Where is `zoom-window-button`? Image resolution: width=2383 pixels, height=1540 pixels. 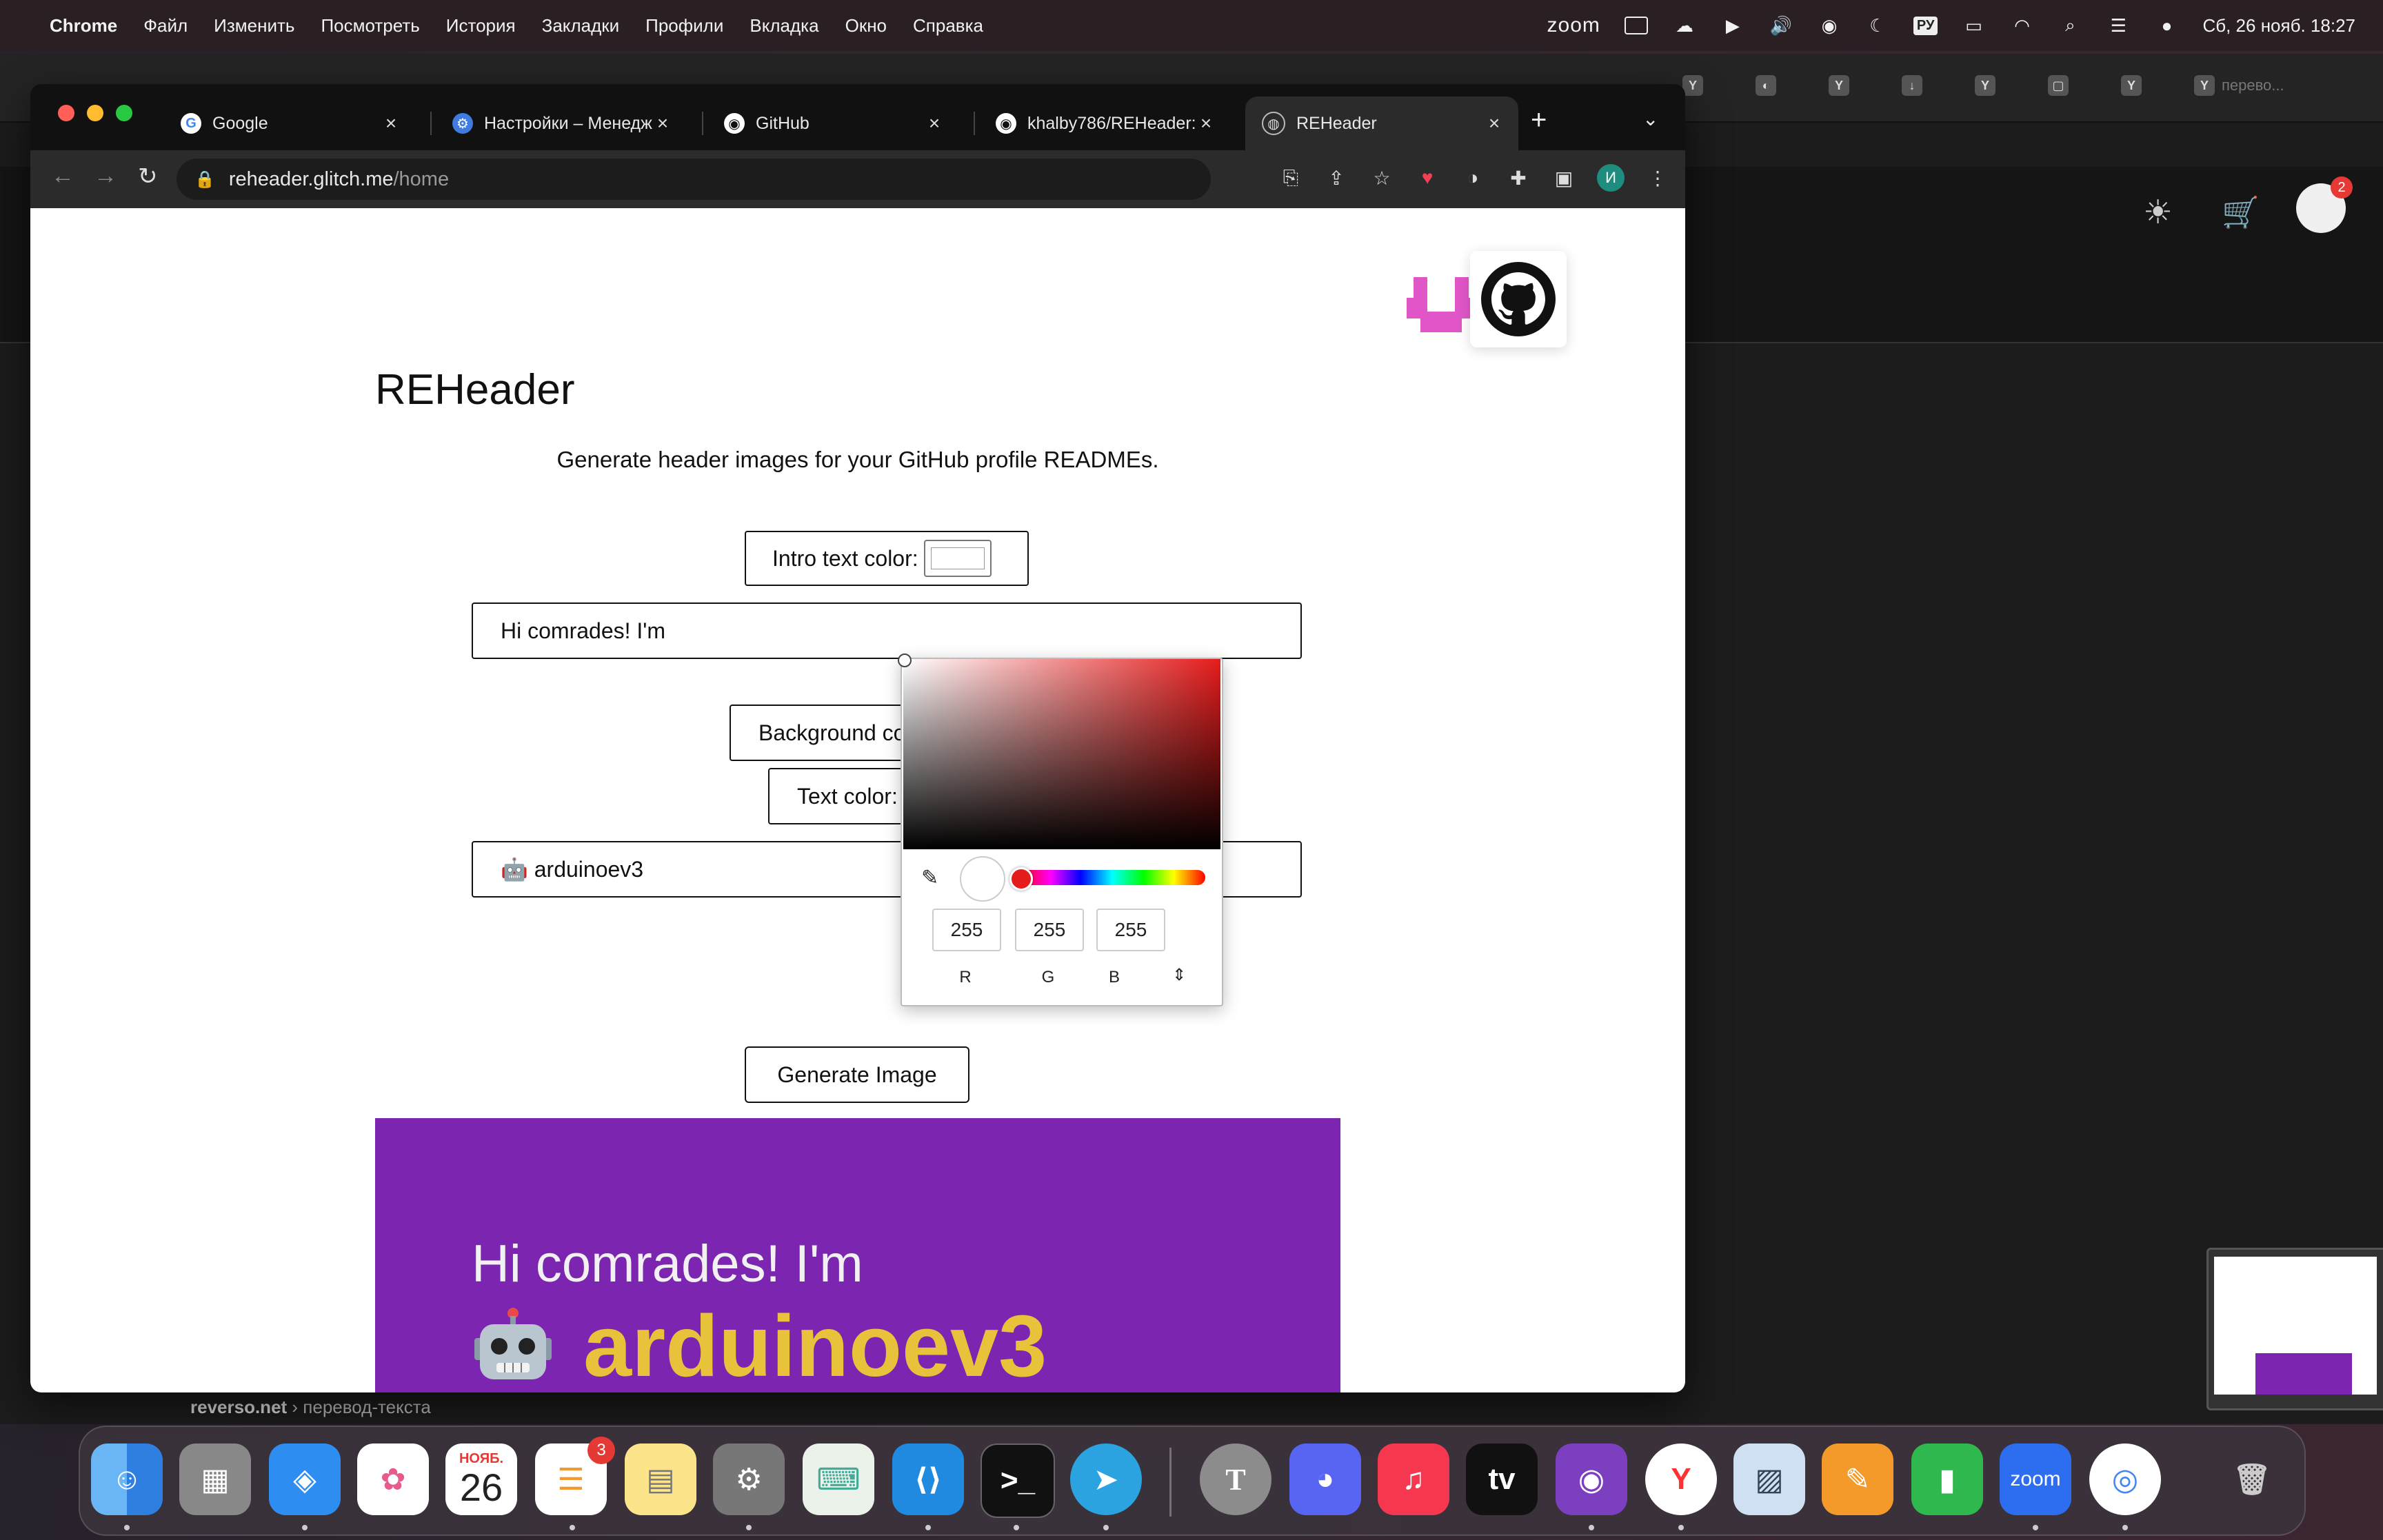 zoom-window-button is located at coordinates (124, 113).